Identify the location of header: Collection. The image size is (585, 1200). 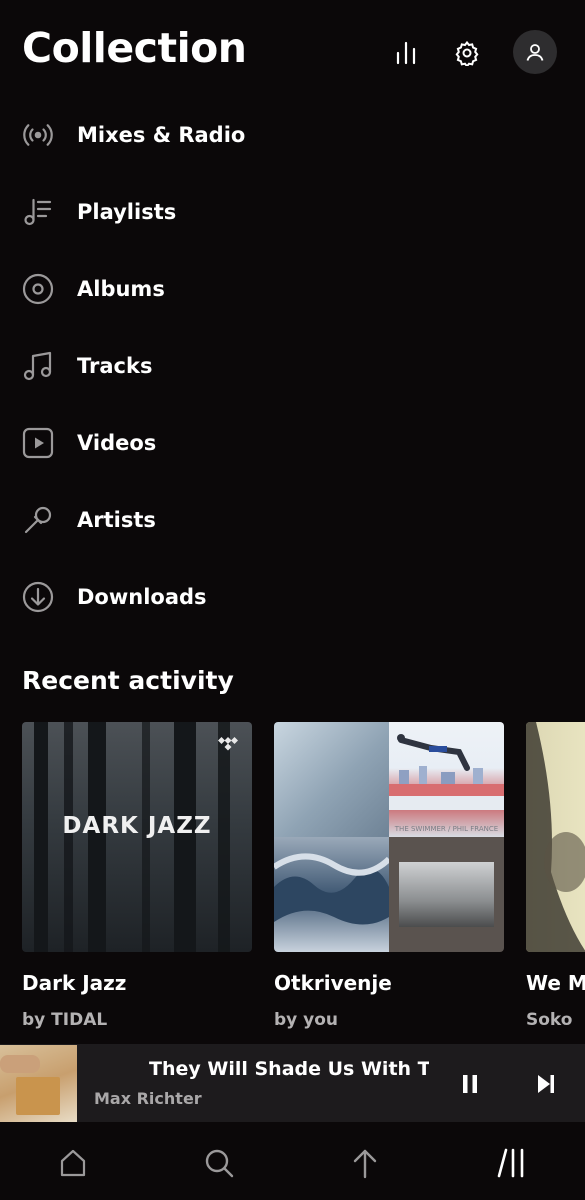
(292, 50).